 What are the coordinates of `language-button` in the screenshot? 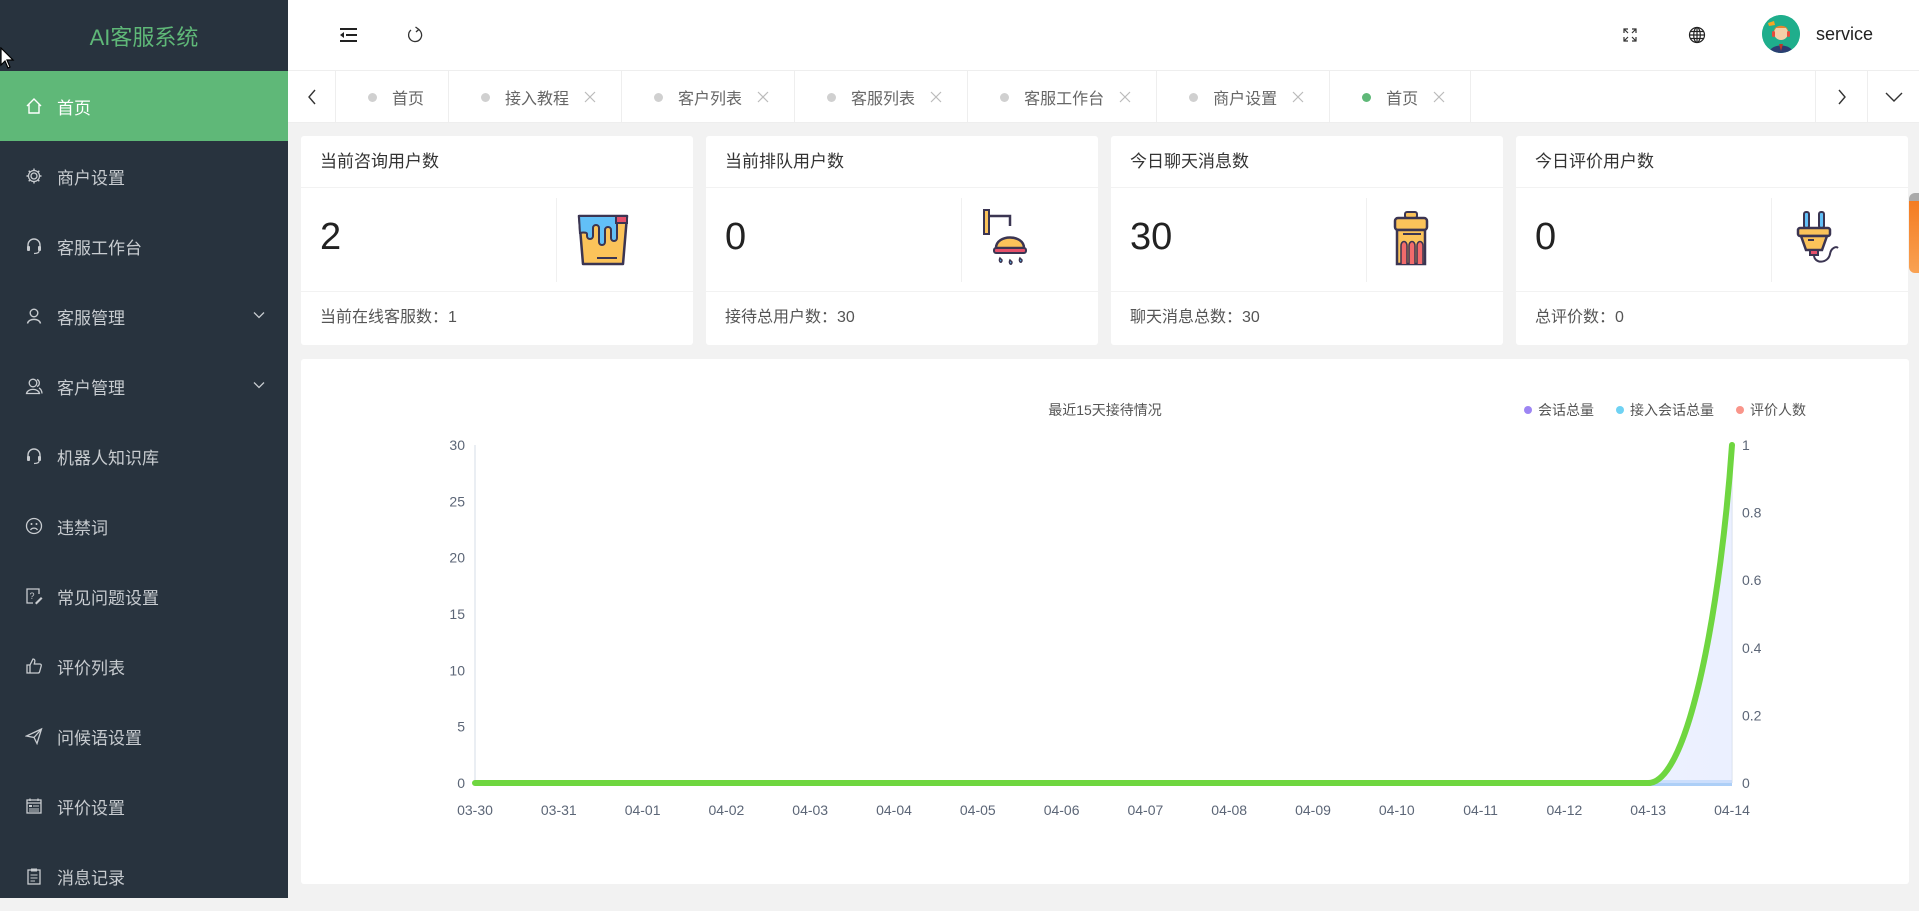 It's located at (1697, 35).